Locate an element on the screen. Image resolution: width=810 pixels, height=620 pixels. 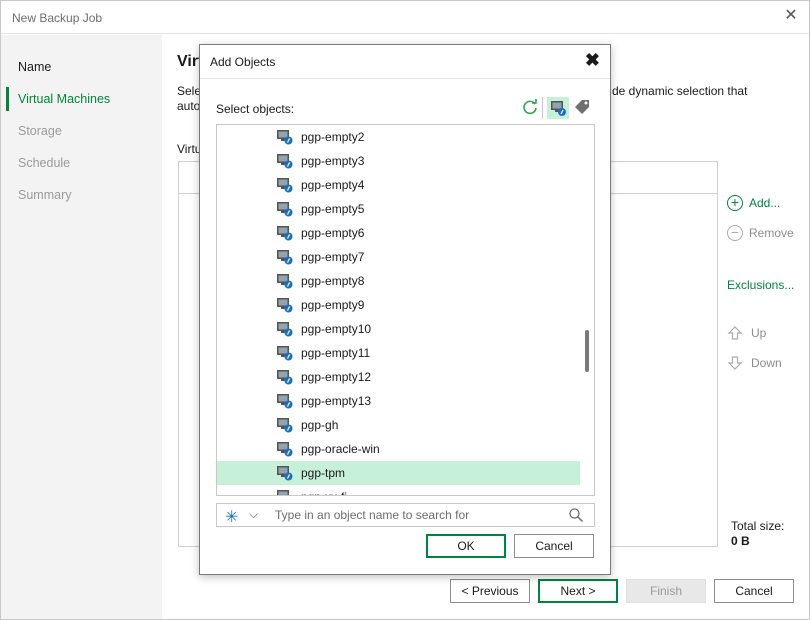
tree-item-label: pgp-oracle-win is located at coordinates (340, 449).